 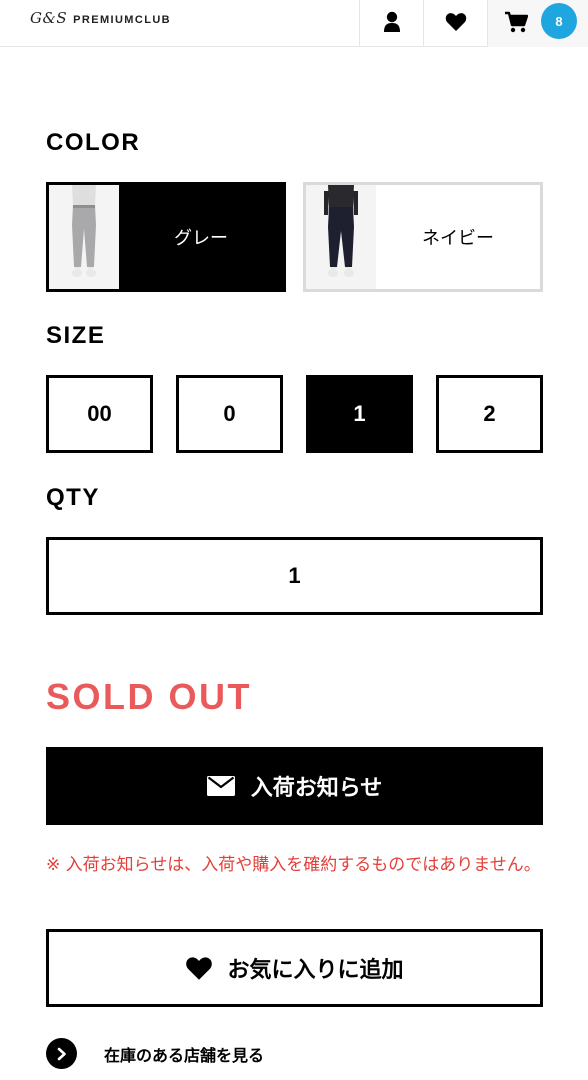 I want to click on add-to-favorites-button: お気に入りに追加, so click(x=294, y=968).